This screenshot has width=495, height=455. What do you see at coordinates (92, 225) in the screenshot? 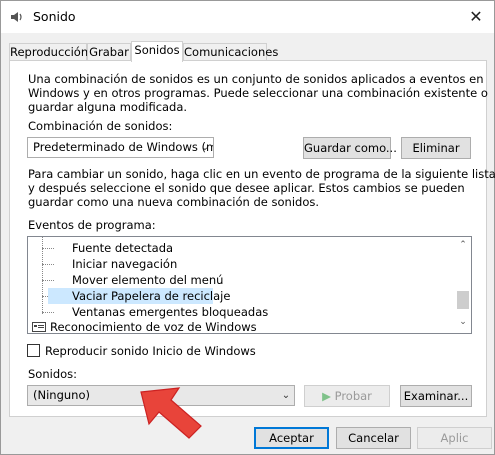
I see `events-label: Eventos de programa:` at bounding box center [92, 225].